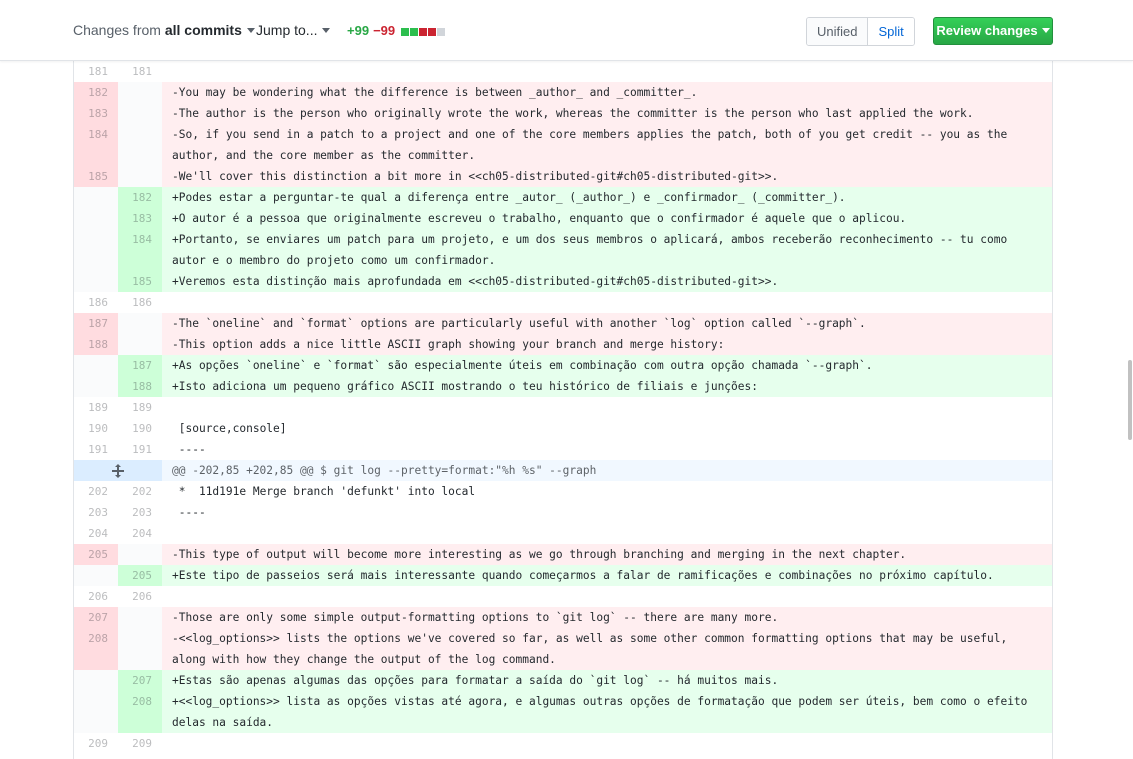 The image size is (1133, 759). I want to click on diffstat-blocks, so click(423, 31).